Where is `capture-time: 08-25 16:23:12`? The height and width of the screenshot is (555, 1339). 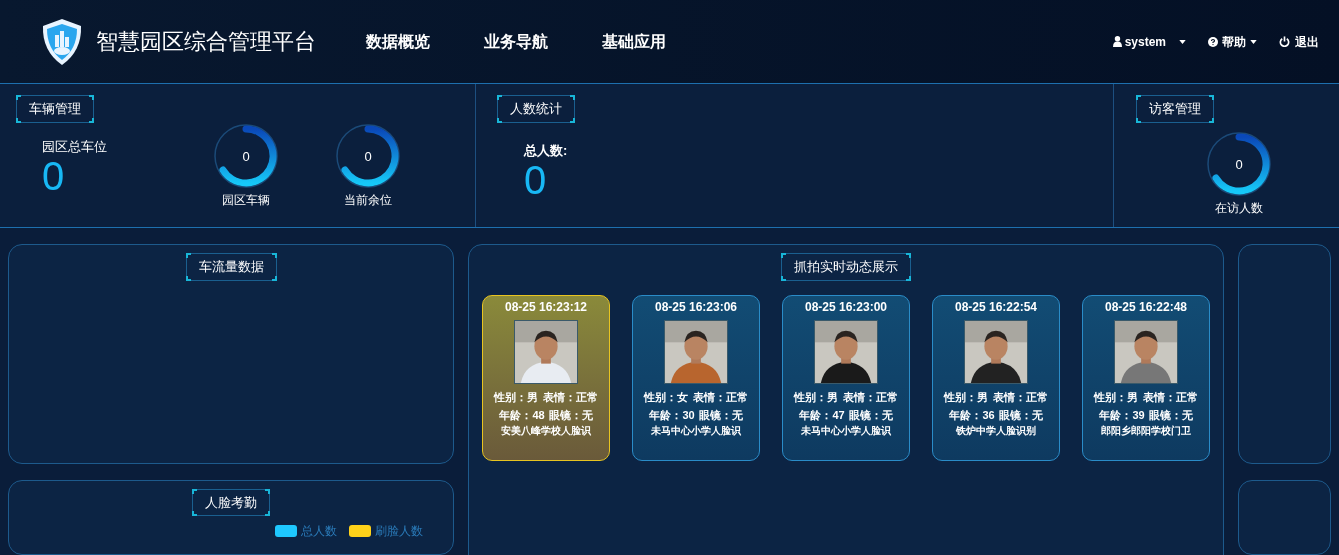
capture-time: 08-25 16:23:12 is located at coordinates (546, 307).